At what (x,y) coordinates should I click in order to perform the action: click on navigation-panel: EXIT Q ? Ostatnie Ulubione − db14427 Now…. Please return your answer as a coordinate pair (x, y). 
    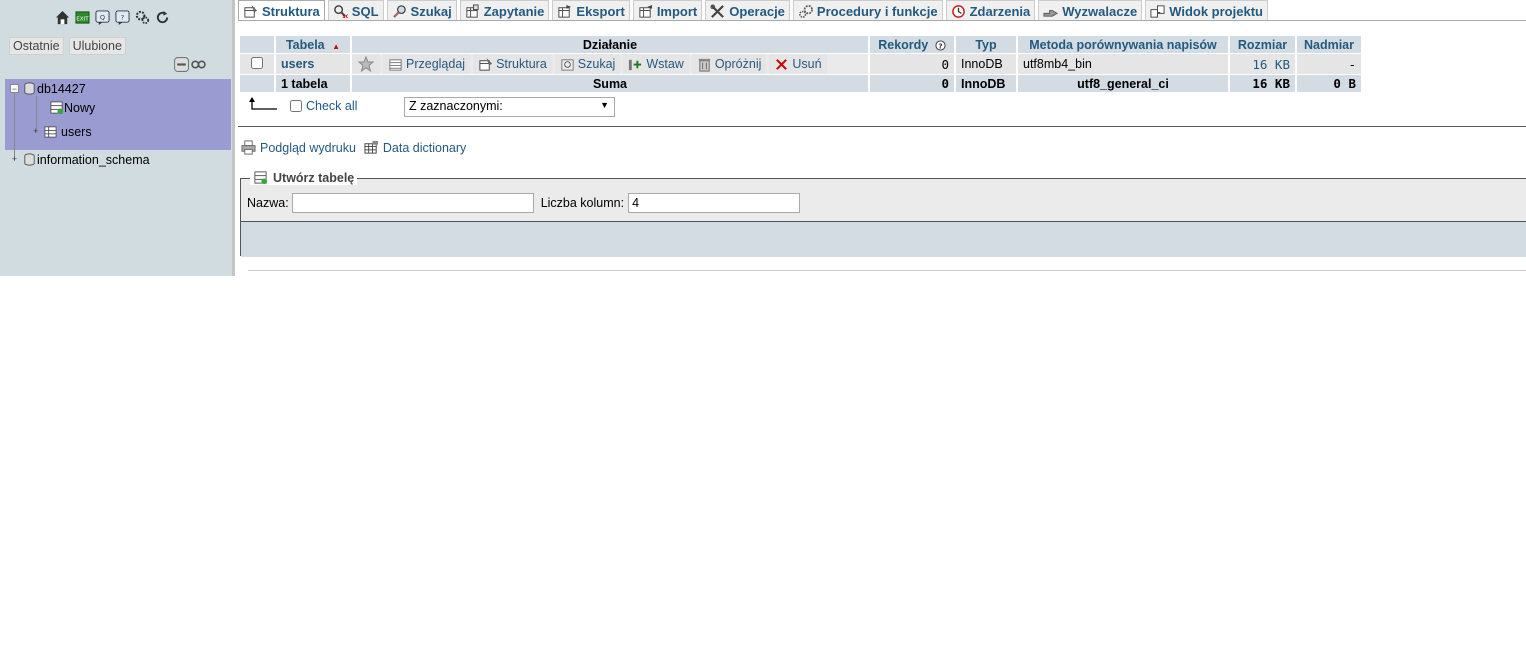
    Looking at the image, I should click on (116, 138).